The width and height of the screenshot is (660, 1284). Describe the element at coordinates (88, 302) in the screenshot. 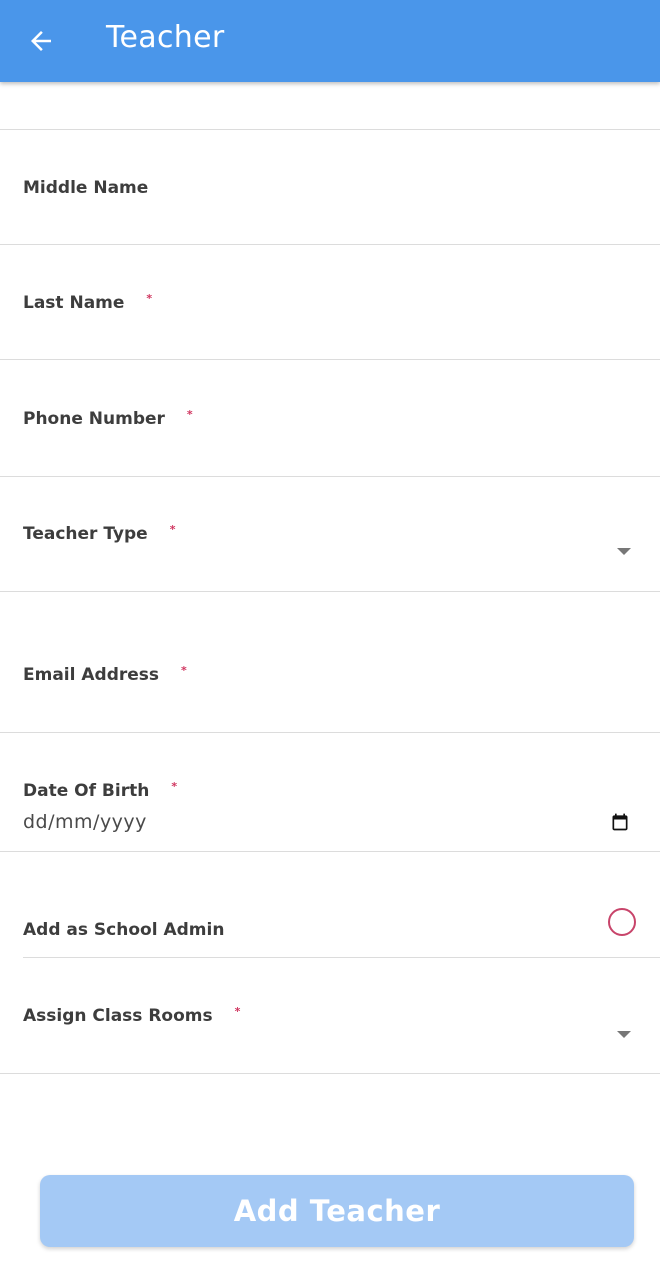

I see `last-name-label: Last Name *` at that location.